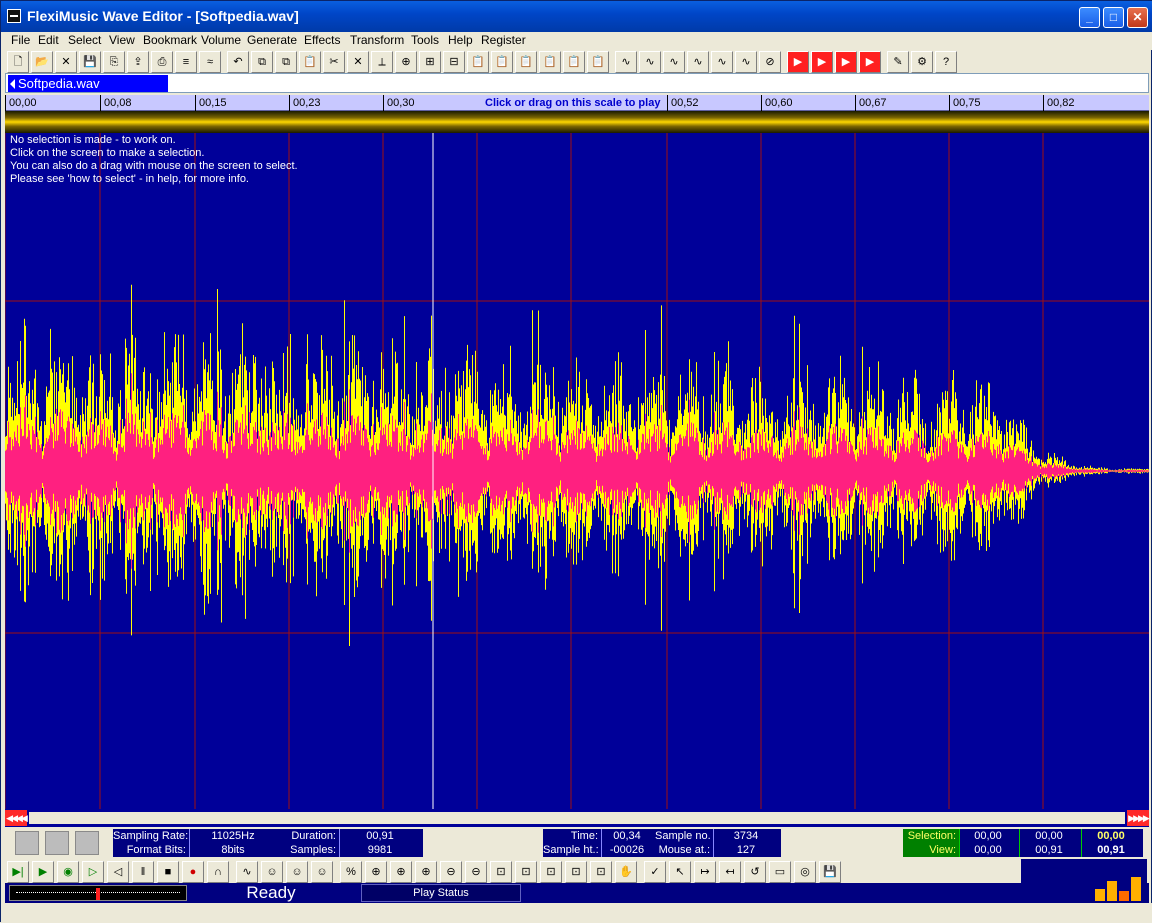 The height and width of the screenshot is (923, 1152). What do you see at coordinates (503, 40) in the screenshot?
I see `menu-register: Register` at bounding box center [503, 40].